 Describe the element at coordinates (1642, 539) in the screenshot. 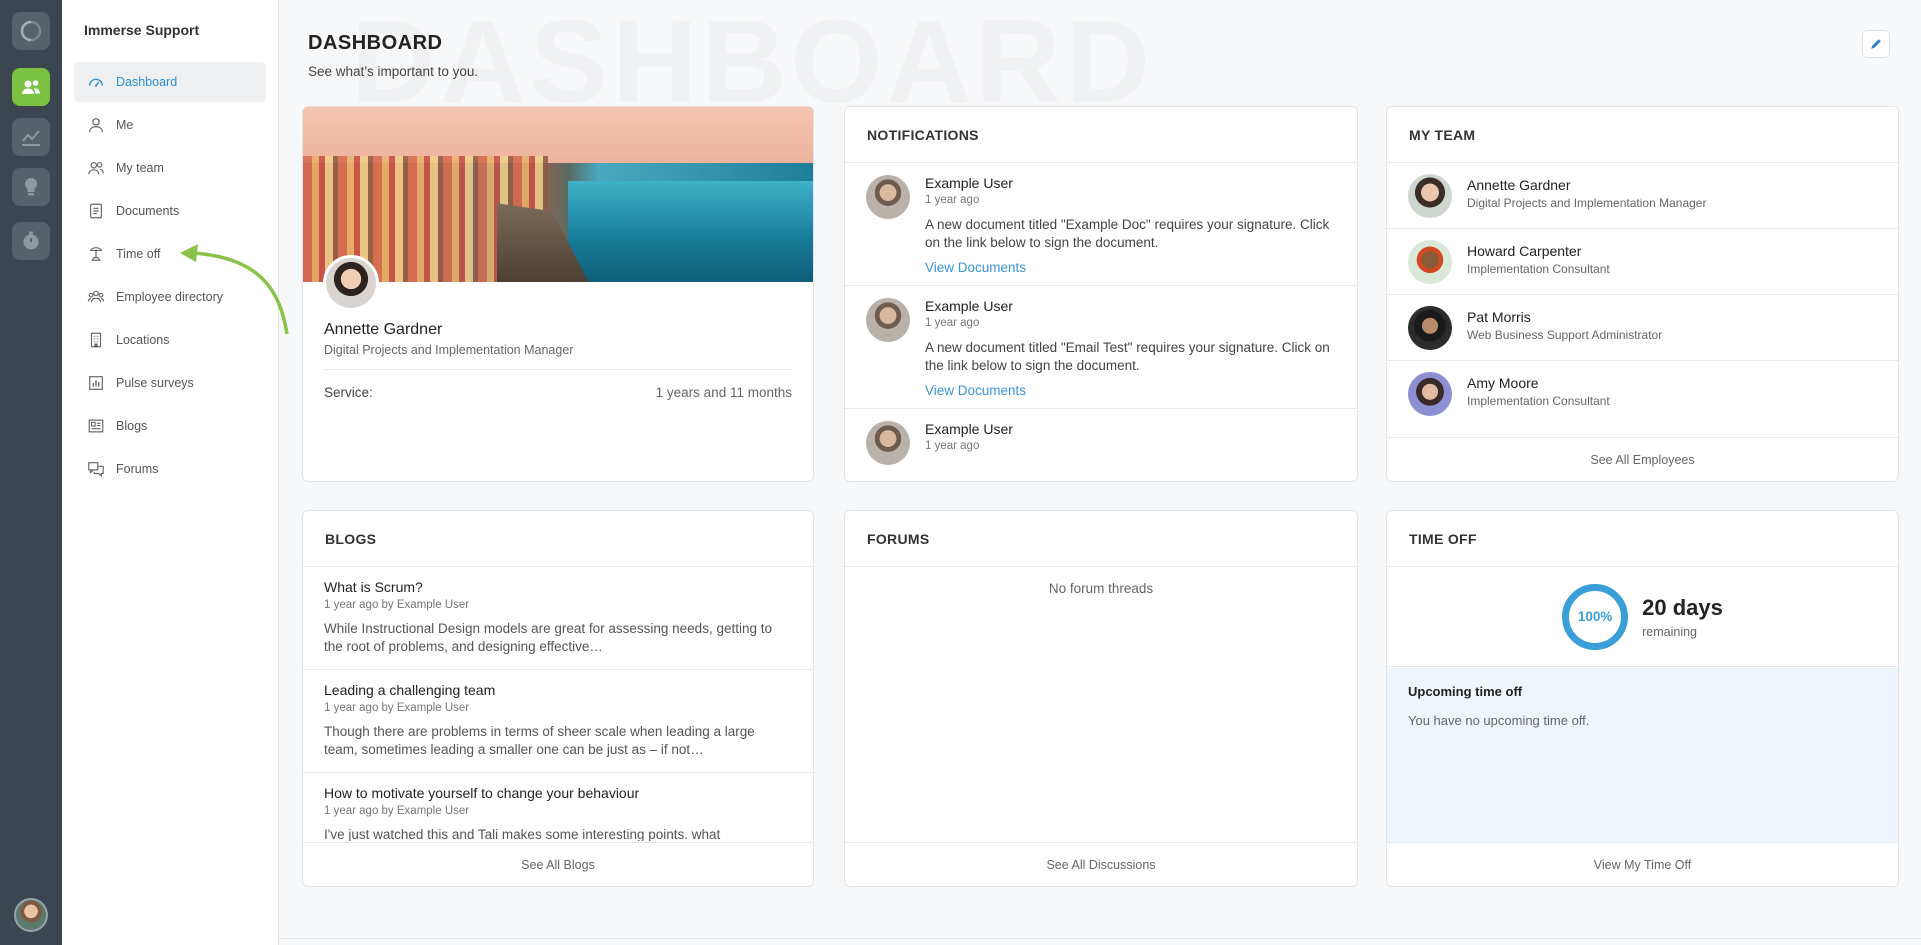

I see `card-title: TIME OFF` at that location.